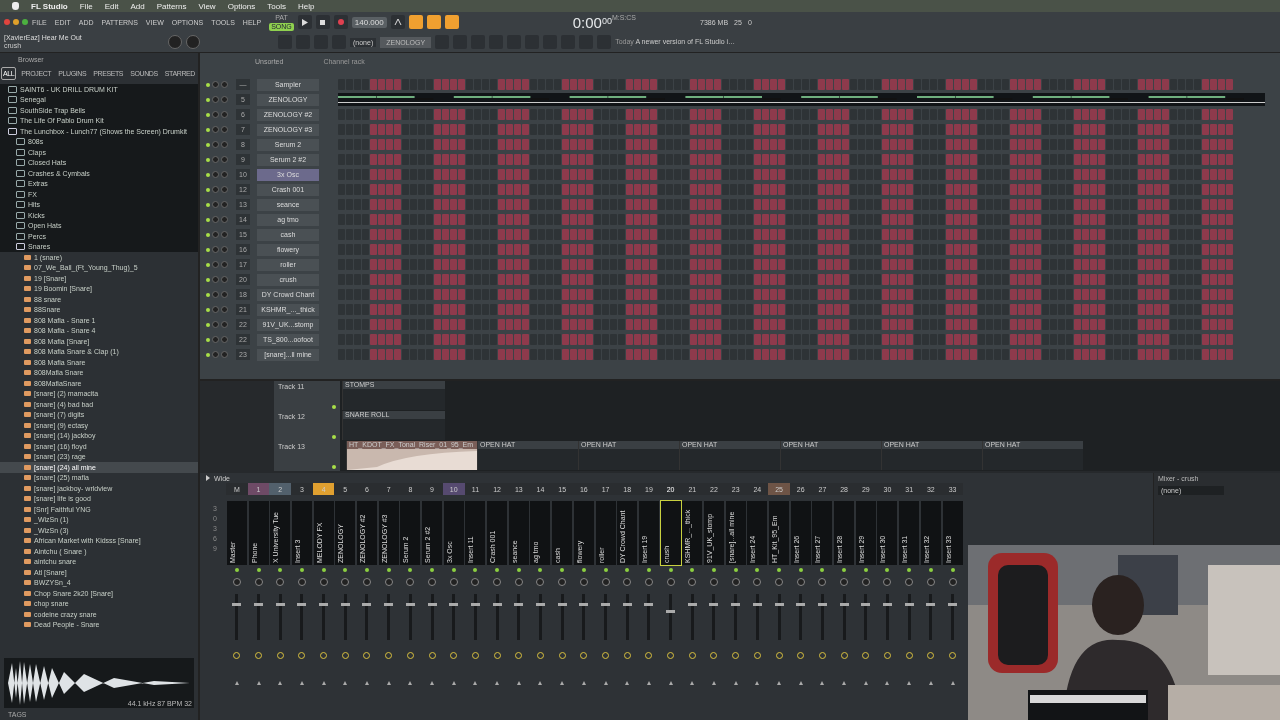 Image resolution: width=1280 pixels, height=720 pixels. I want to click on menu-item: Patterns, so click(171, 6).